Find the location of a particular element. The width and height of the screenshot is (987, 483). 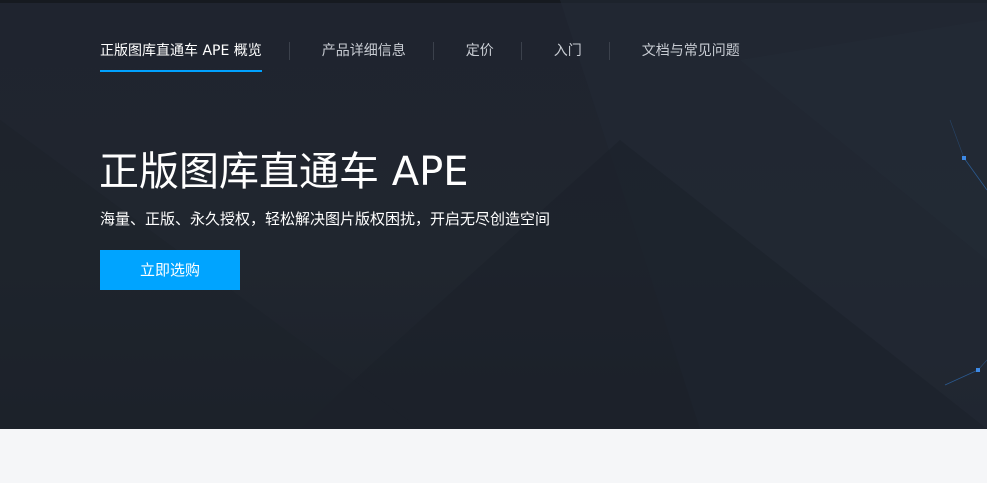

nav-tab-pricing: 定价 is located at coordinates (480, 51).